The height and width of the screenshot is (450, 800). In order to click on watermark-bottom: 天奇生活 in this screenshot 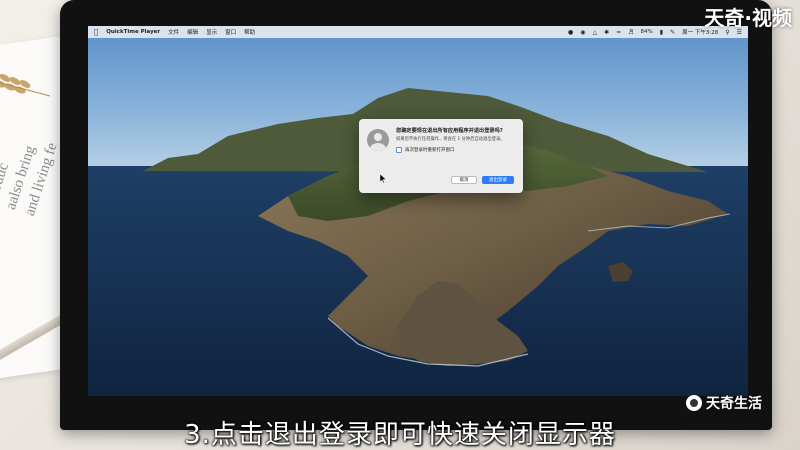, I will do `click(724, 403)`.